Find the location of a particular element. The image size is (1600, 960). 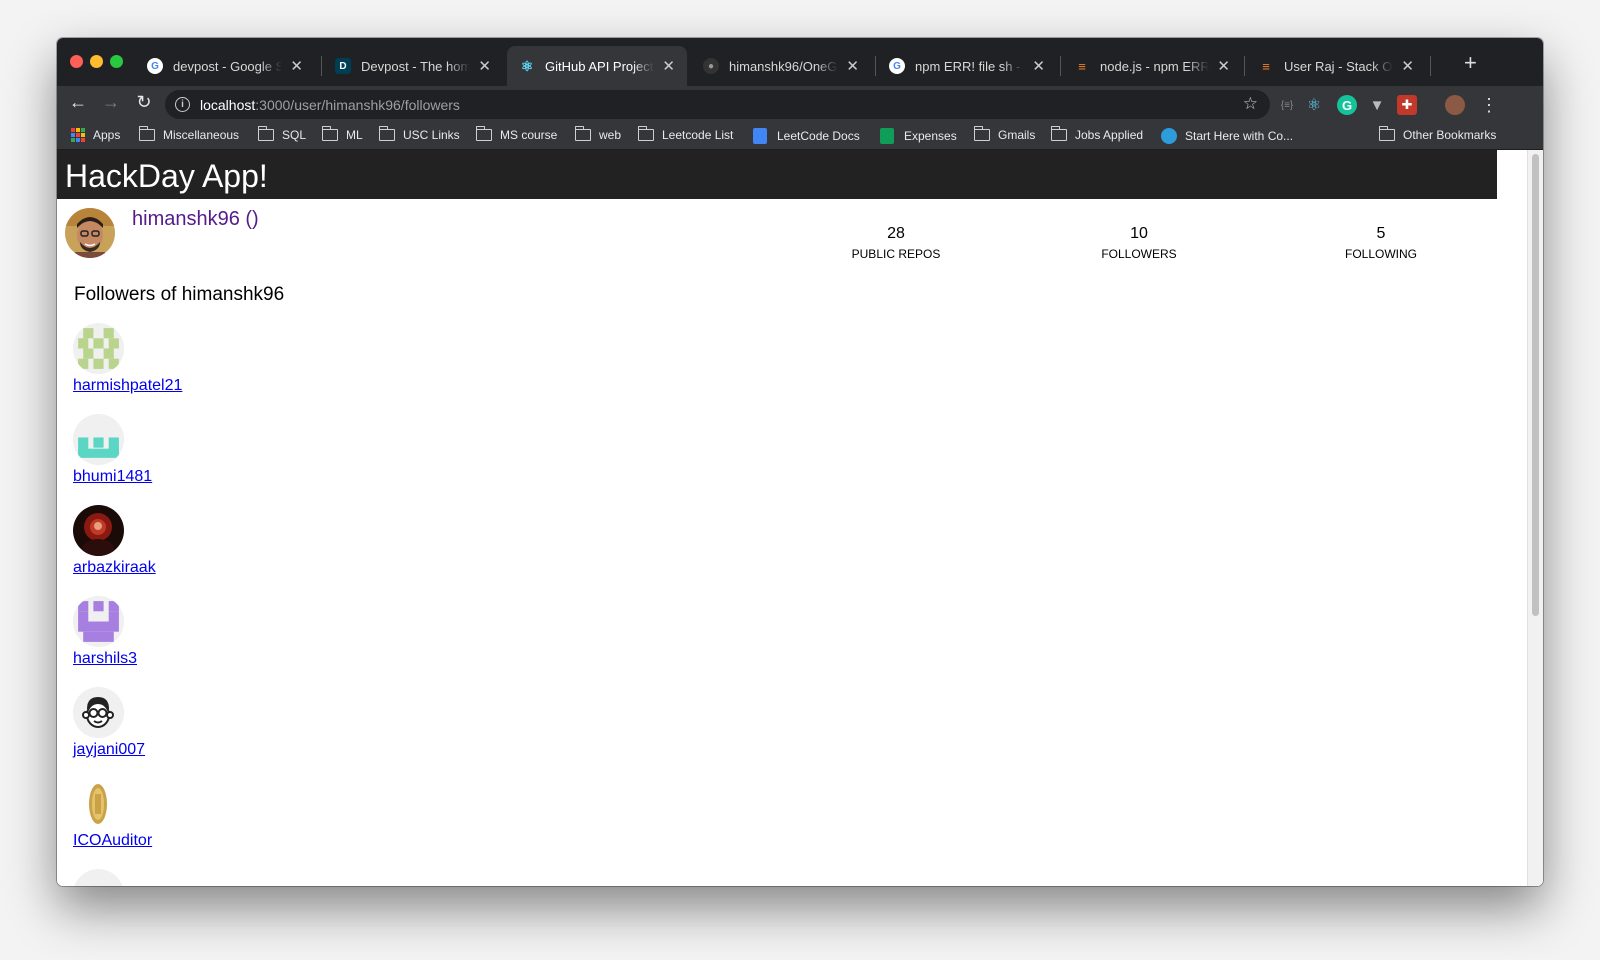

stat-value: 28 is located at coordinates (896, 233).